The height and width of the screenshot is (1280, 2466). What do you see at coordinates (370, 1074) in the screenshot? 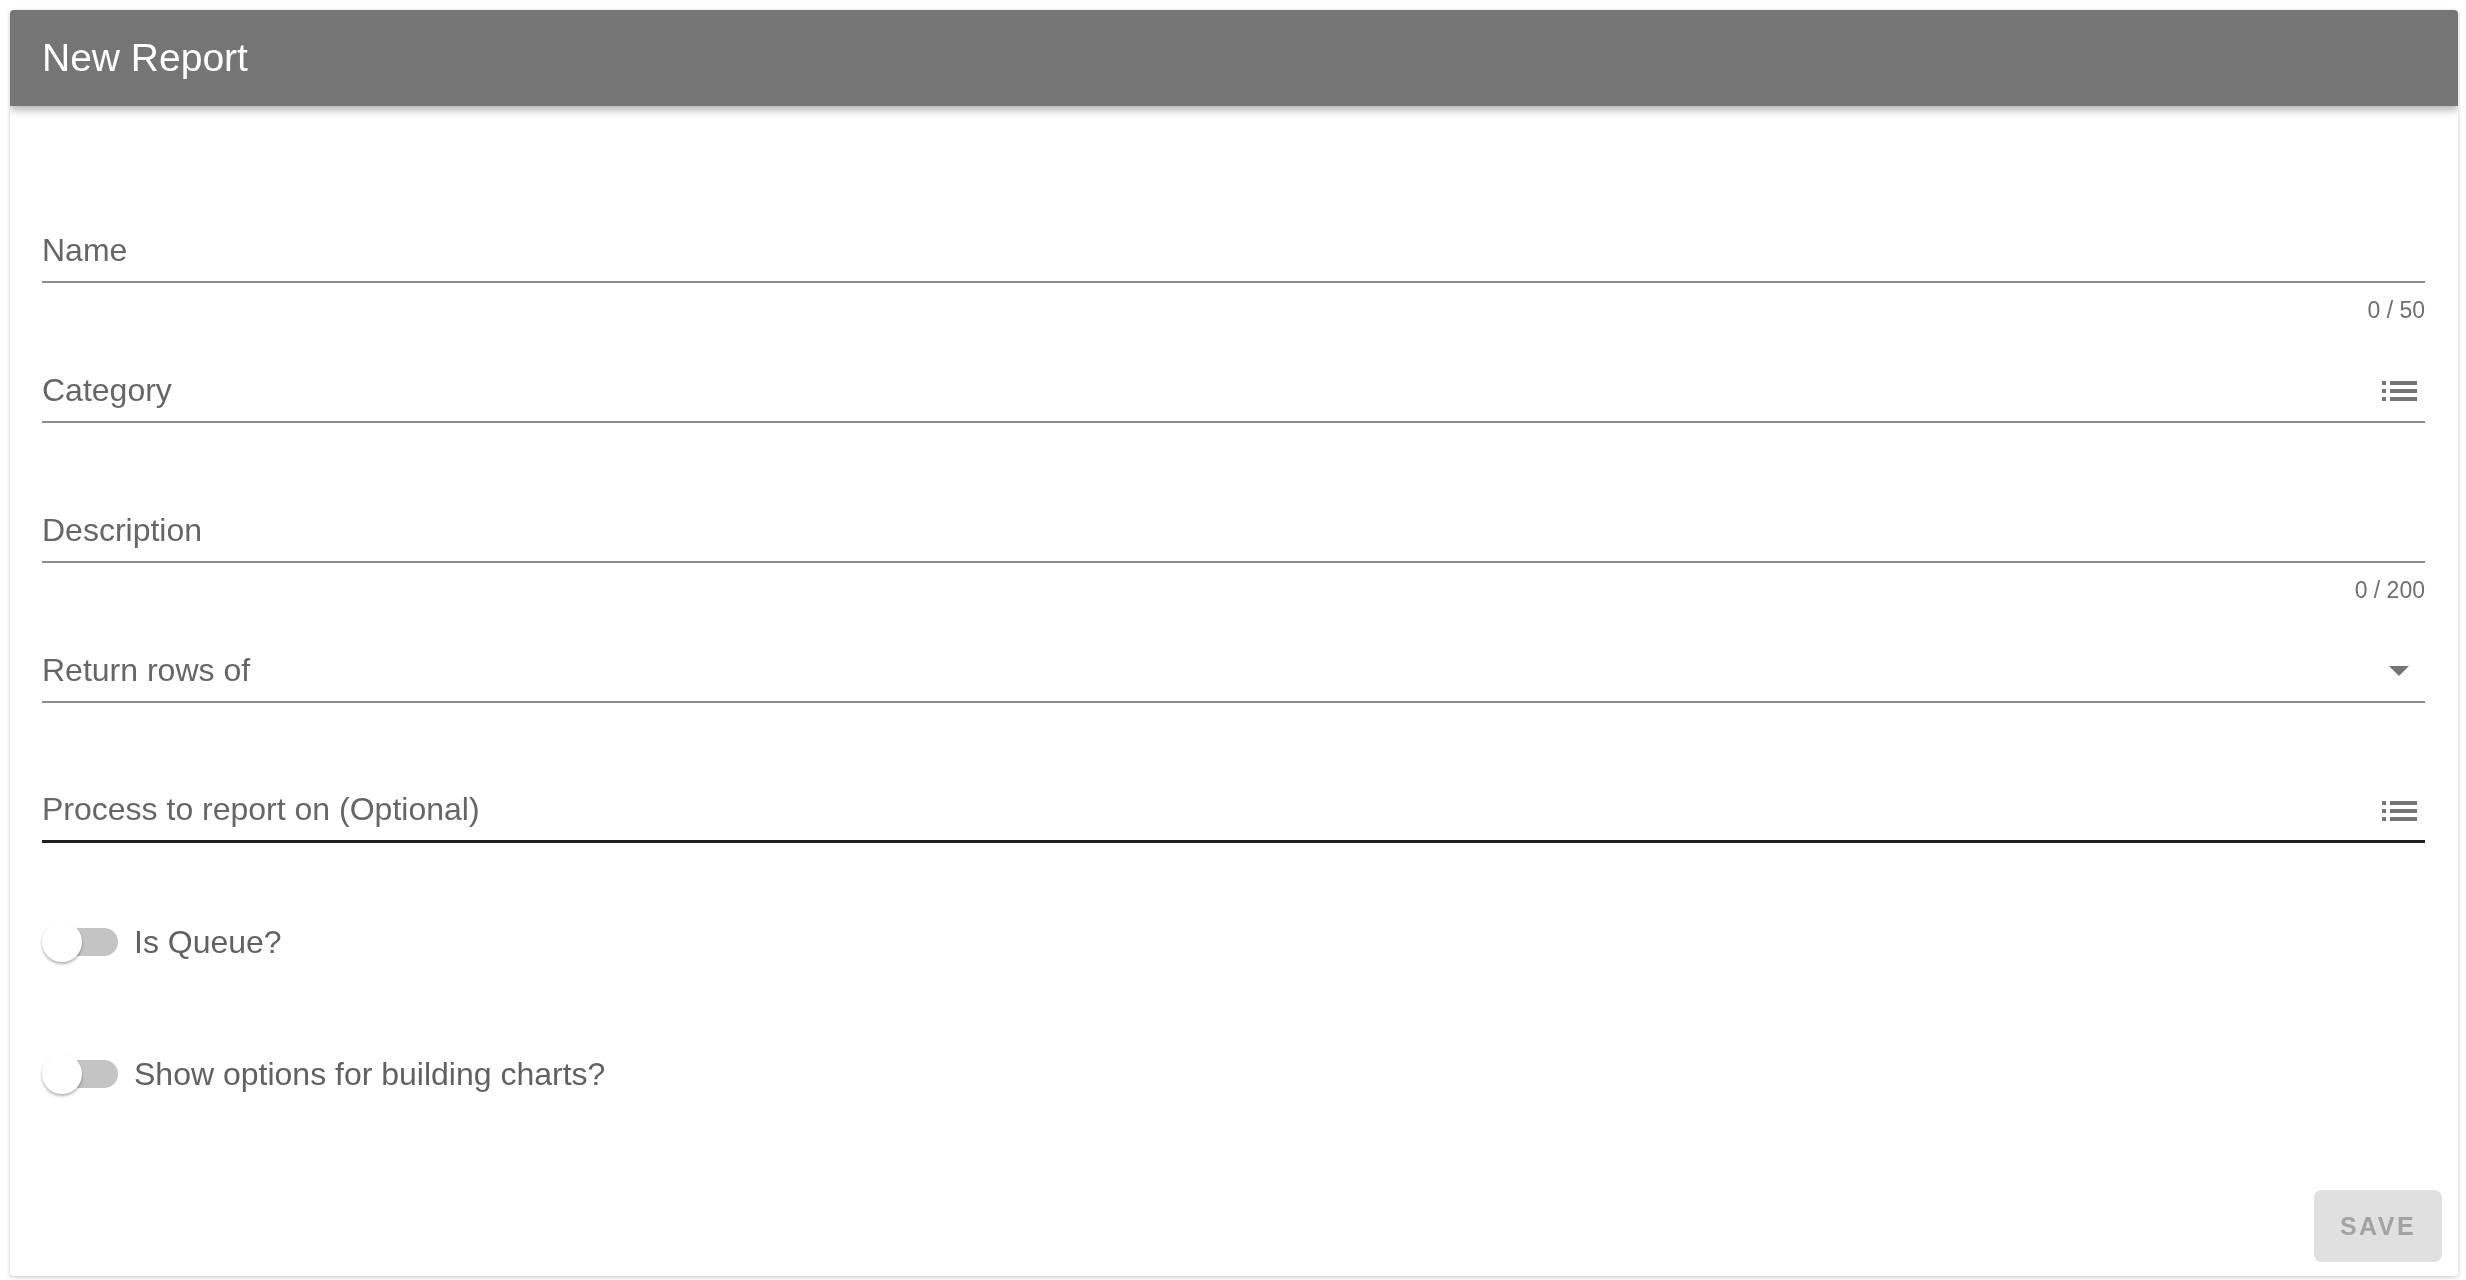
I see `toggle-label: Show options for building charts?` at bounding box center [370, 1074].